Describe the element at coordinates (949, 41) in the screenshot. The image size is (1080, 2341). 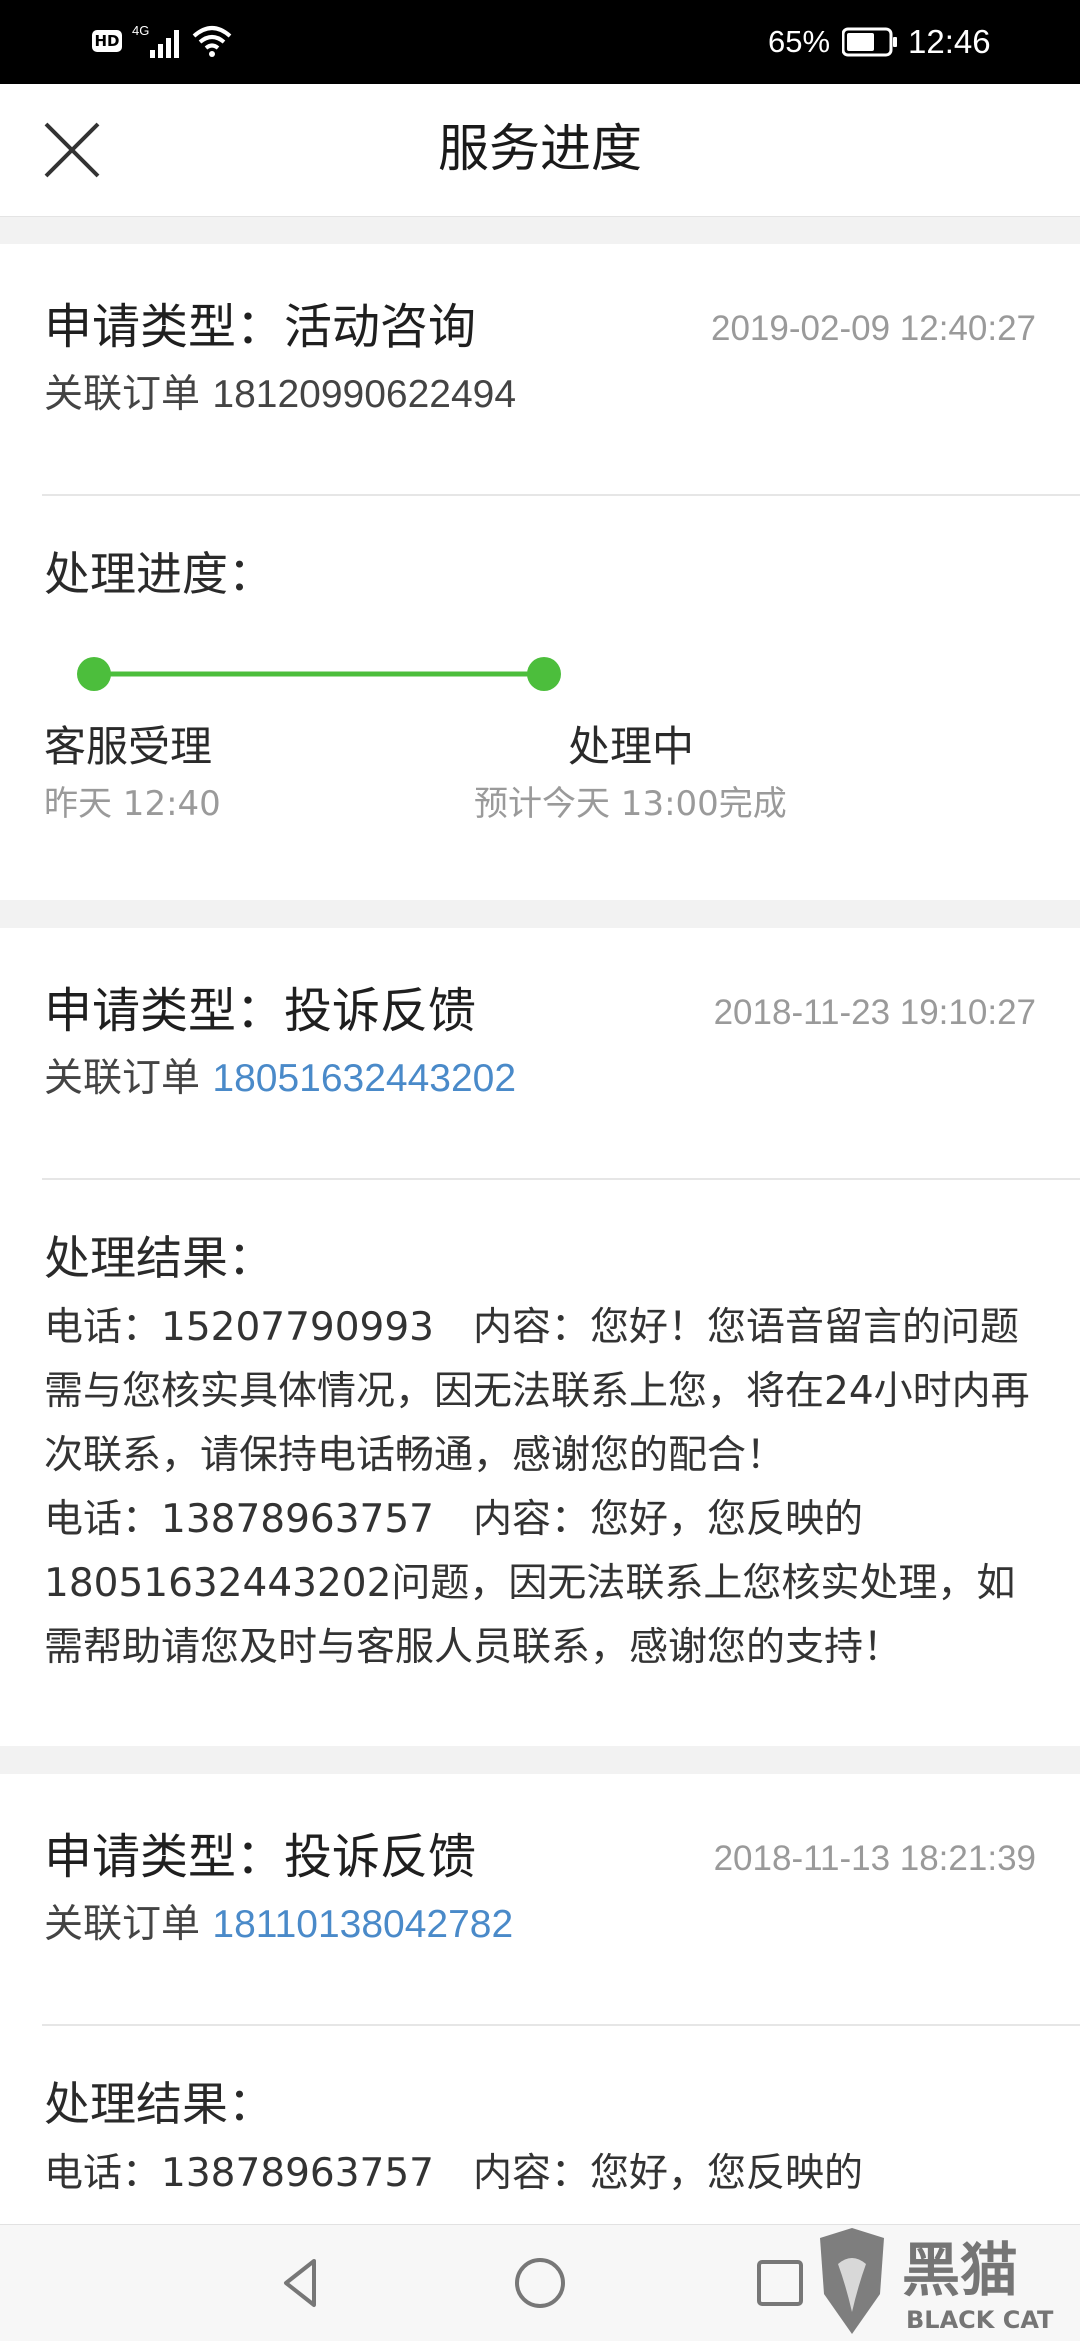
I see `clock: 12:46` at that location.